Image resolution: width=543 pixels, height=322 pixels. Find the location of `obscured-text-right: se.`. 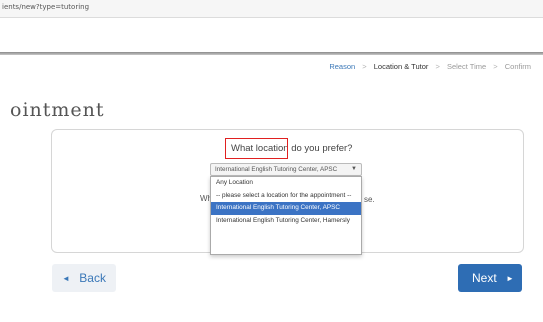

obscured-text-right: se. is located at coordinates (369, 199).